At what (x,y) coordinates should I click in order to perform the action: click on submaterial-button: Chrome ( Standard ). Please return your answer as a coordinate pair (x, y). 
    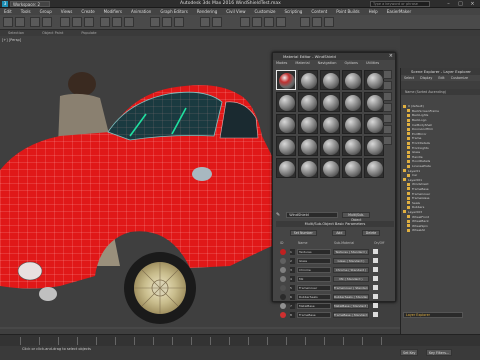
    Looking at the image, I should click on (351, 269).